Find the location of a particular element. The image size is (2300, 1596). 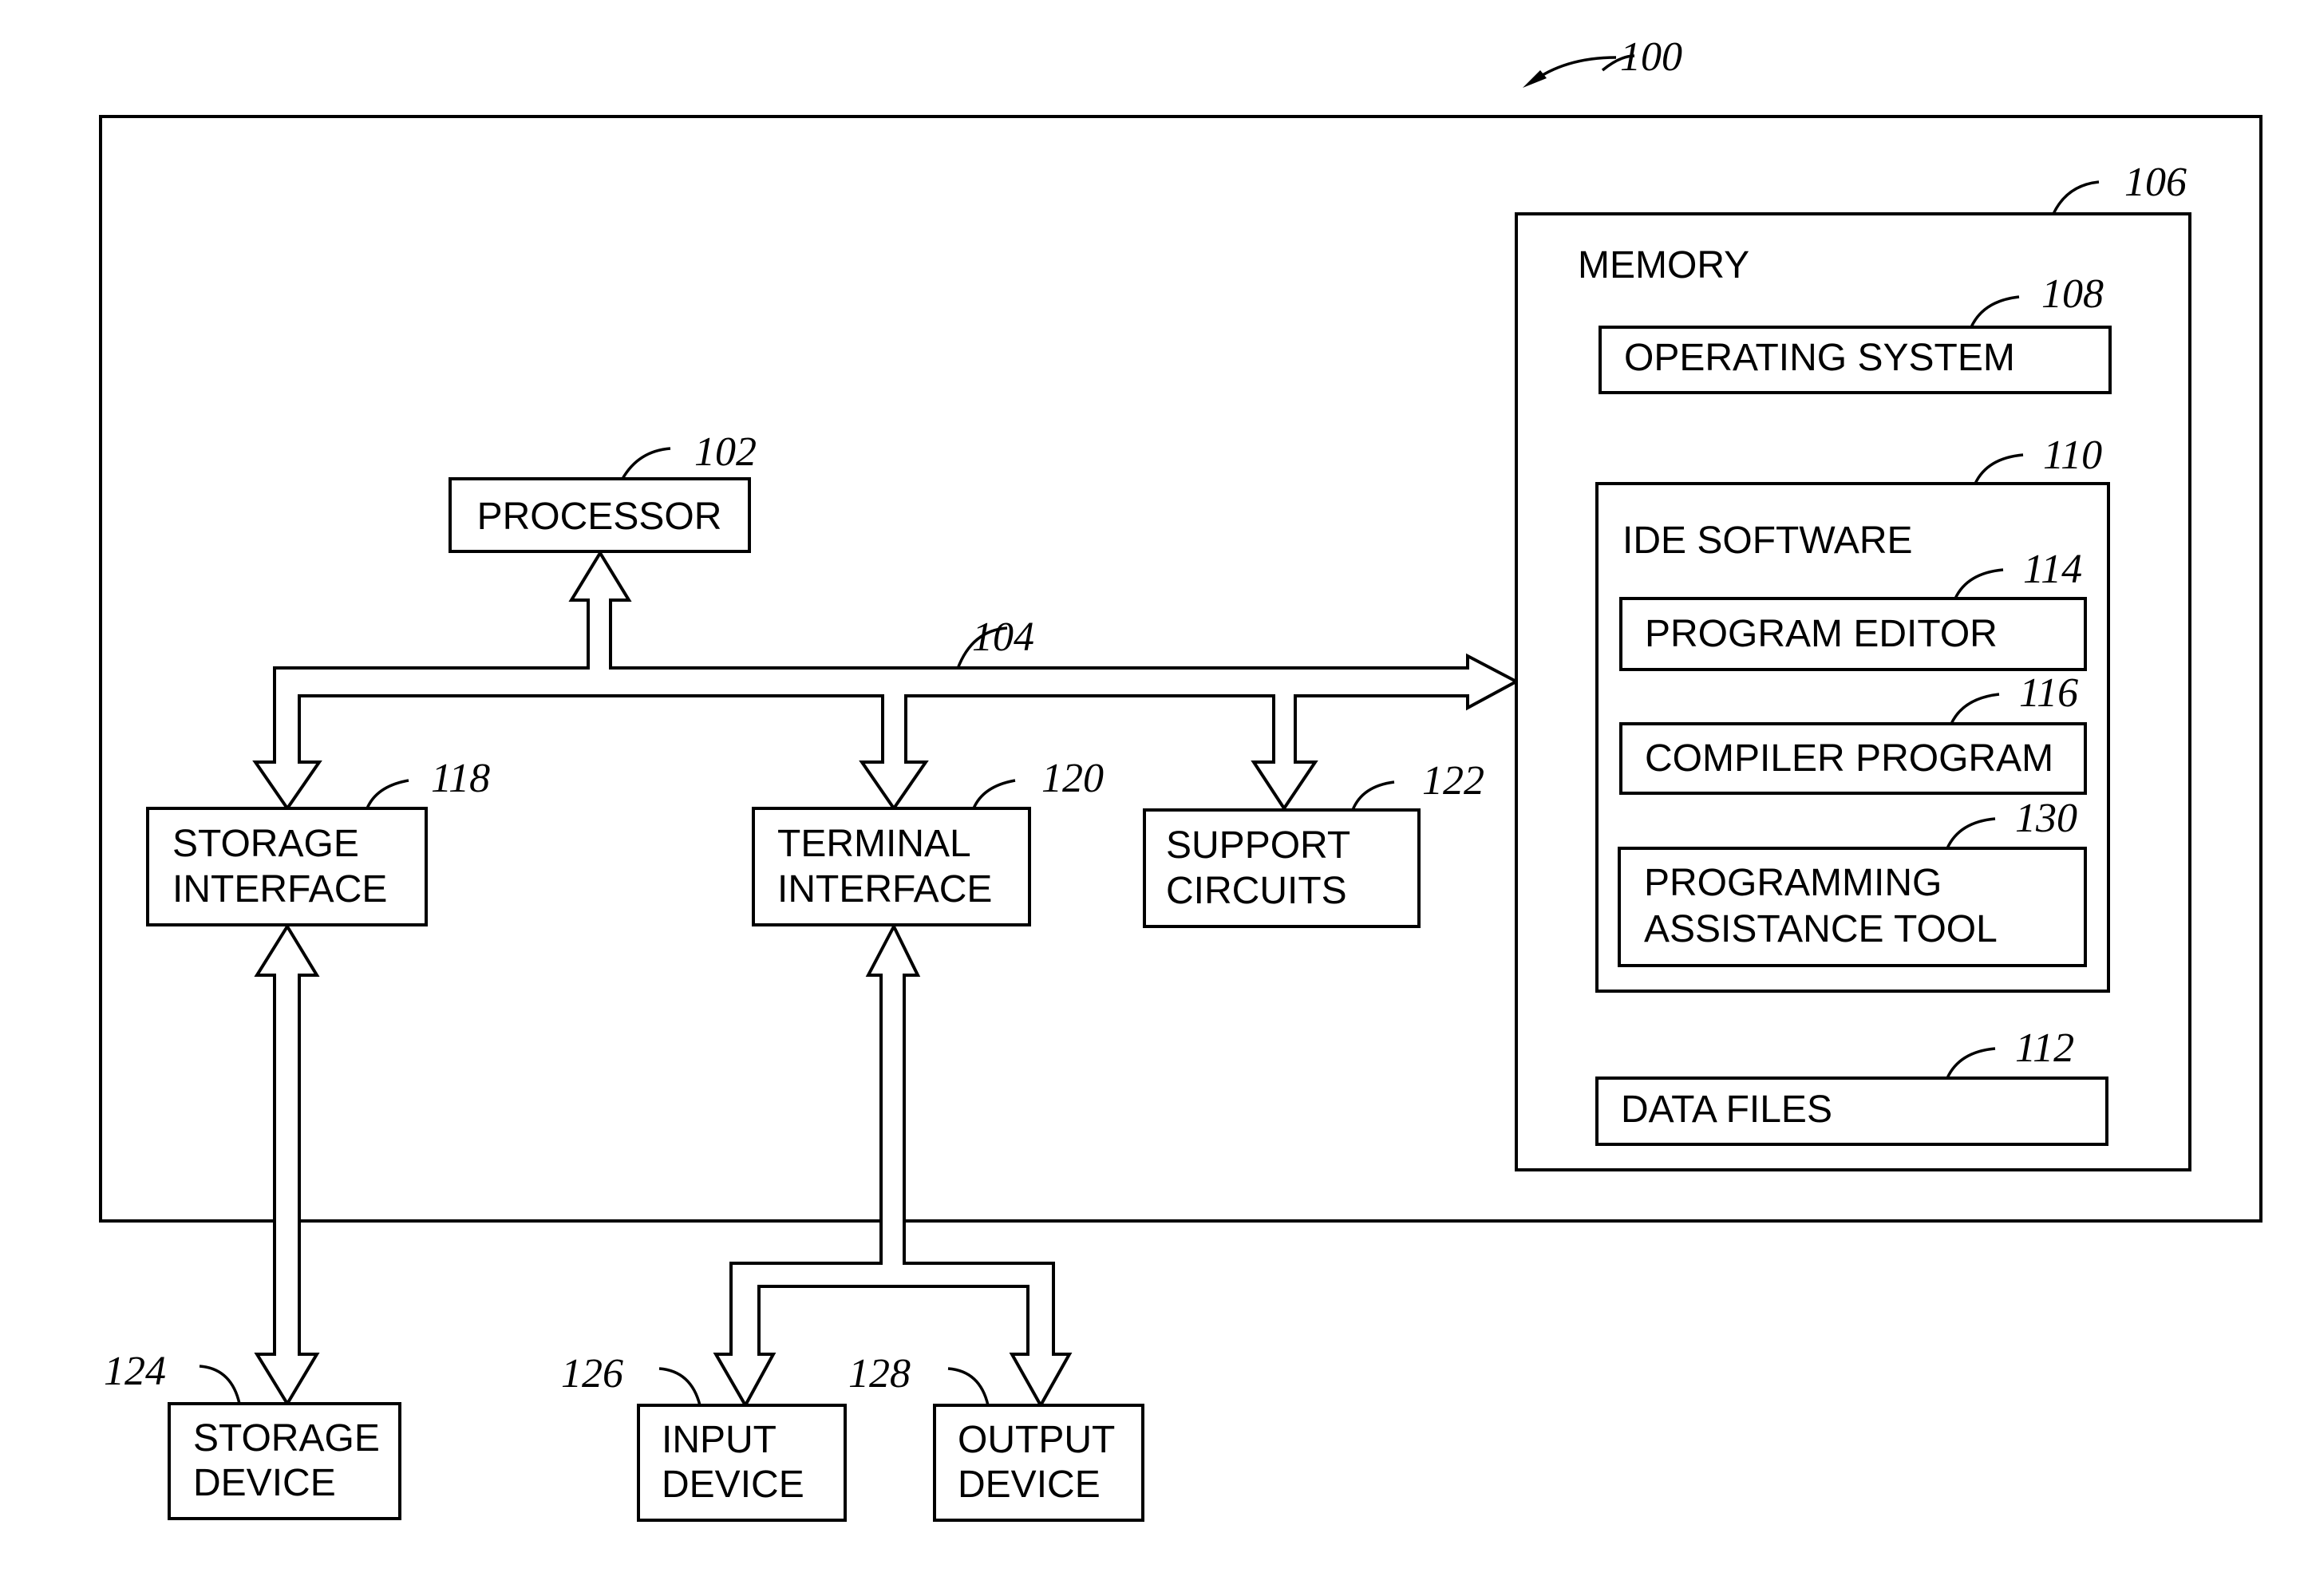

output-device-ref-label: 128 is located at coordinates (879, 1373).